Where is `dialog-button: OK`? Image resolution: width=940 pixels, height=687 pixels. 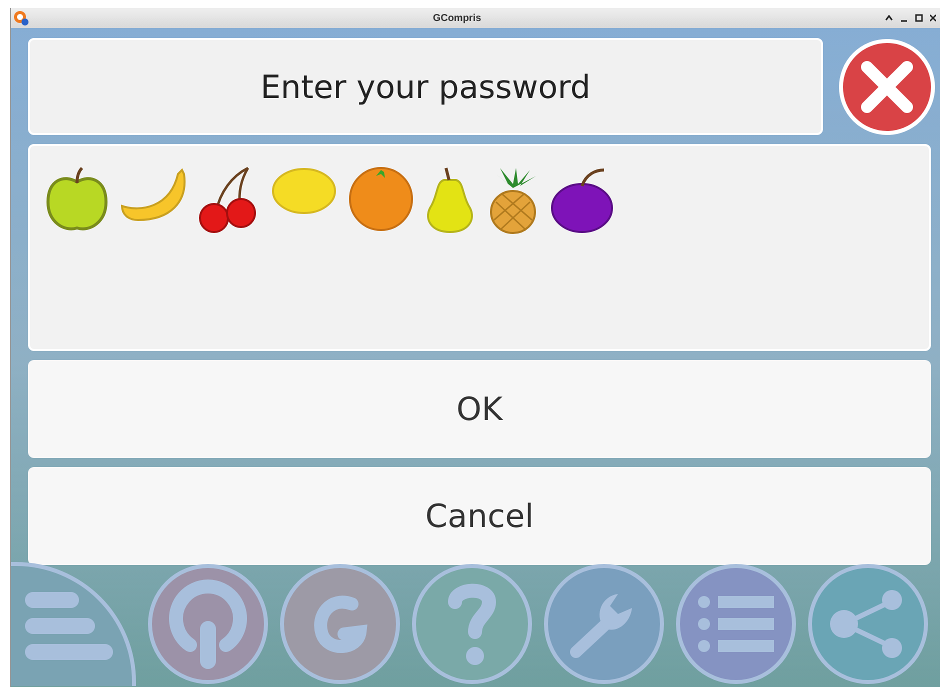
dialog-button: OK is located at coordinates (479, 409).